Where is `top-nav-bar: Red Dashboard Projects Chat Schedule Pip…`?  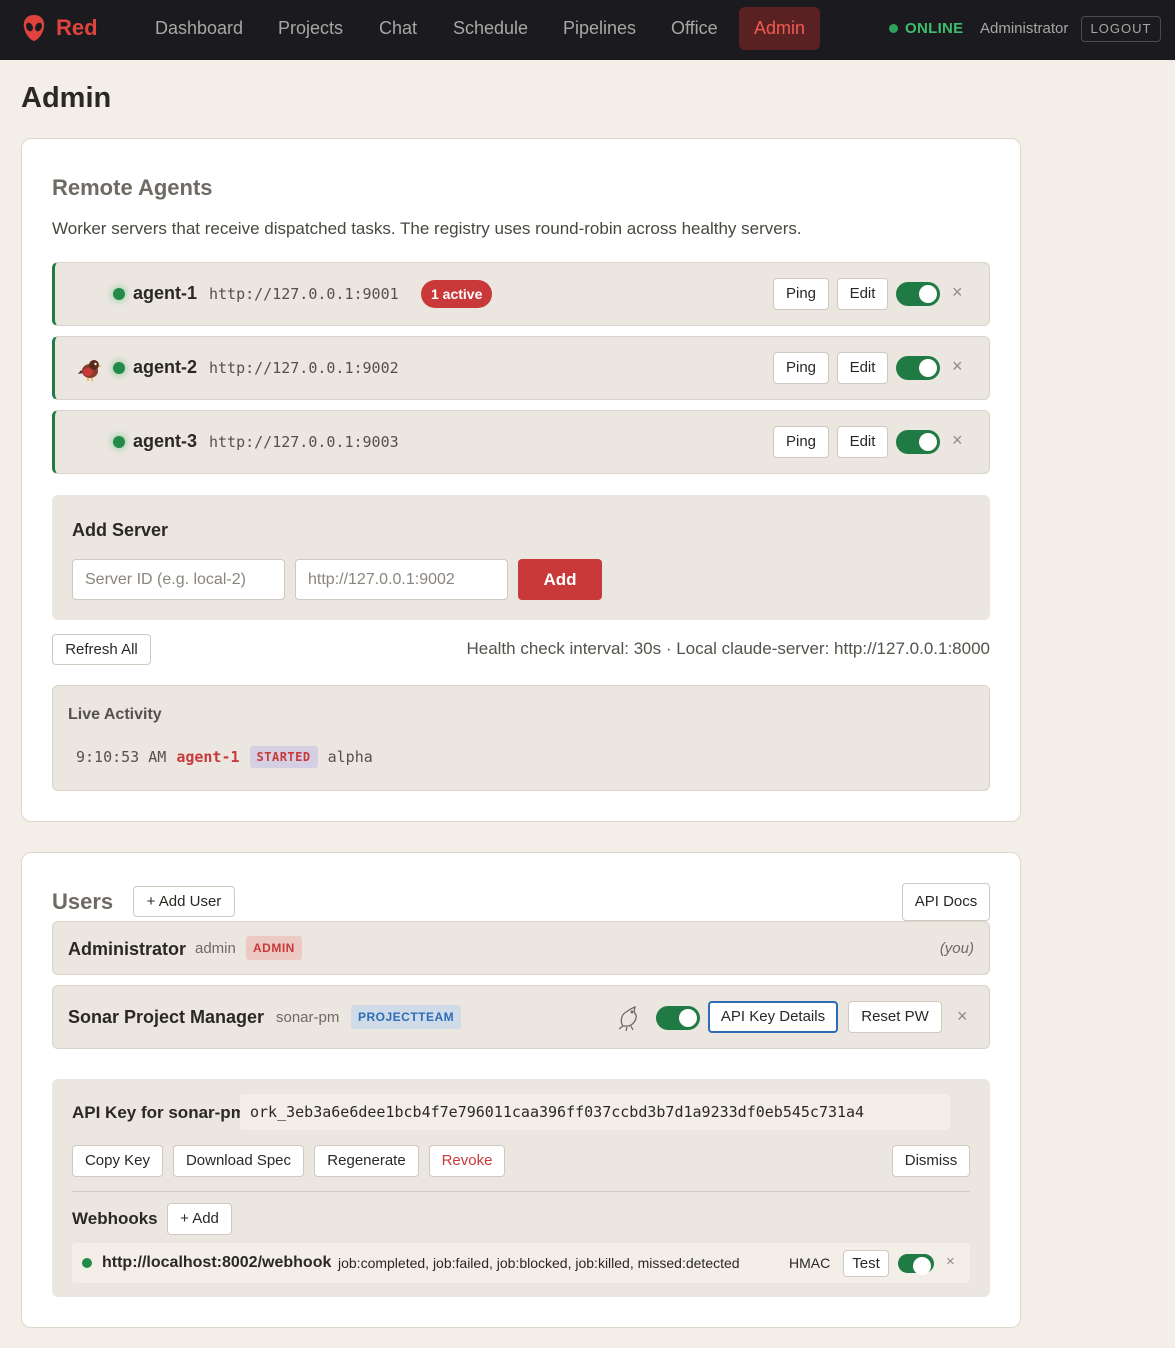 top-nav-bar: Red Dashboard Projects Chat Schedule Pip… is located at coordinates (587, 30).